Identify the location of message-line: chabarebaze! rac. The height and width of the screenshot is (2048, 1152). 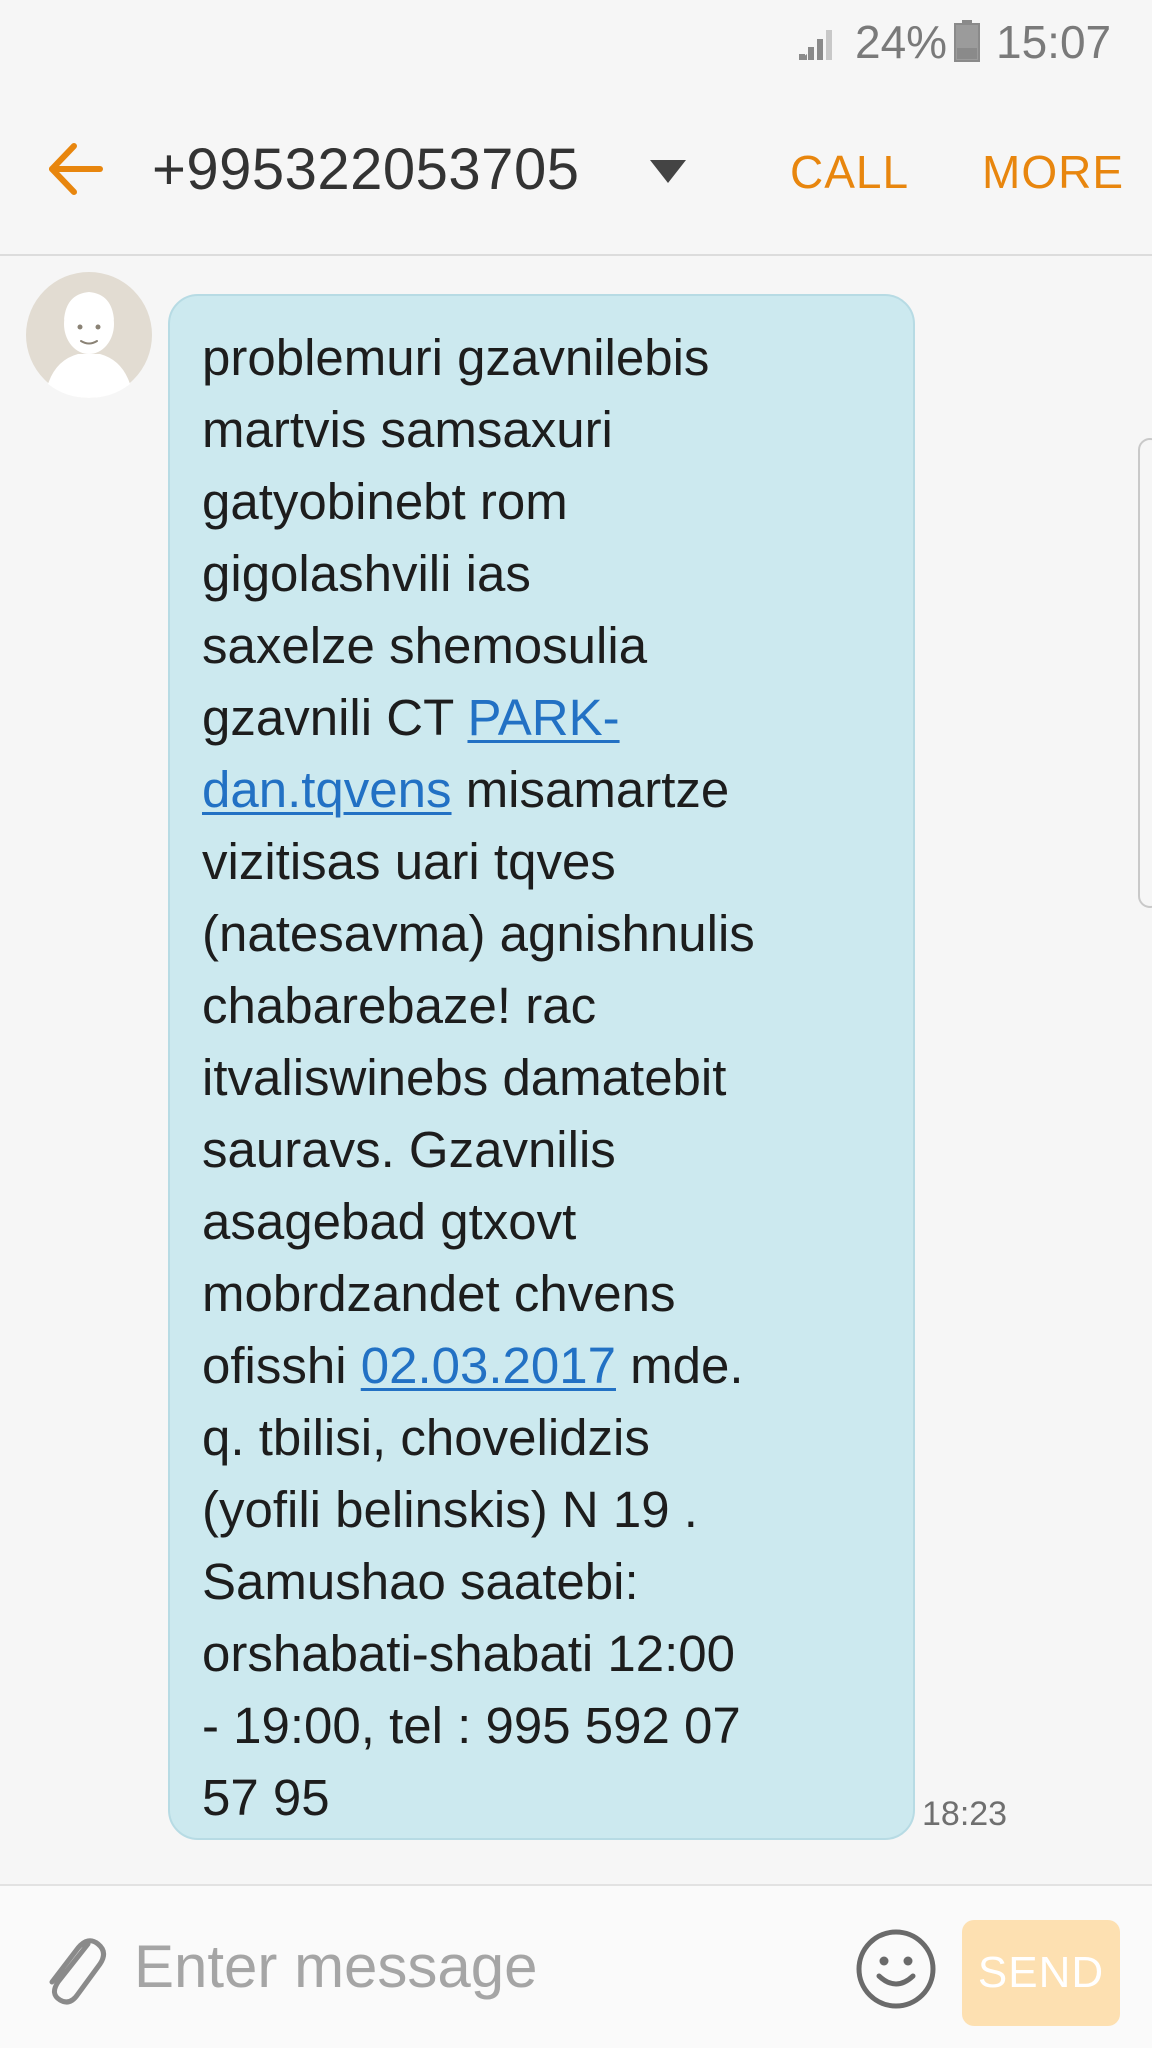
(541, 1006).